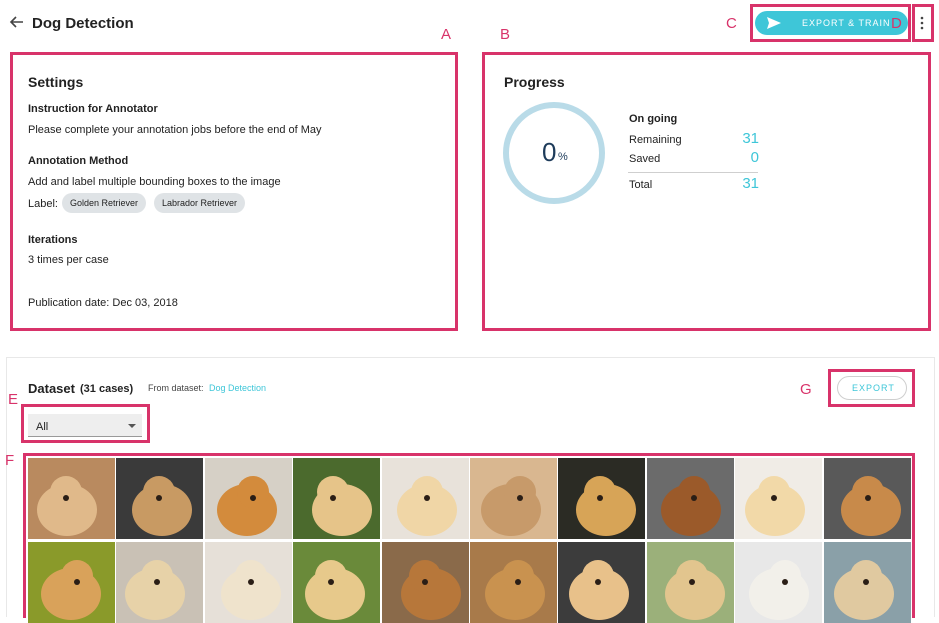 The width and height of the screenshot is (939, 623). What do you see at coordinates (10, 460) in the screenshot?
I see `annotation-f: F` at bounding box center [10, 460].